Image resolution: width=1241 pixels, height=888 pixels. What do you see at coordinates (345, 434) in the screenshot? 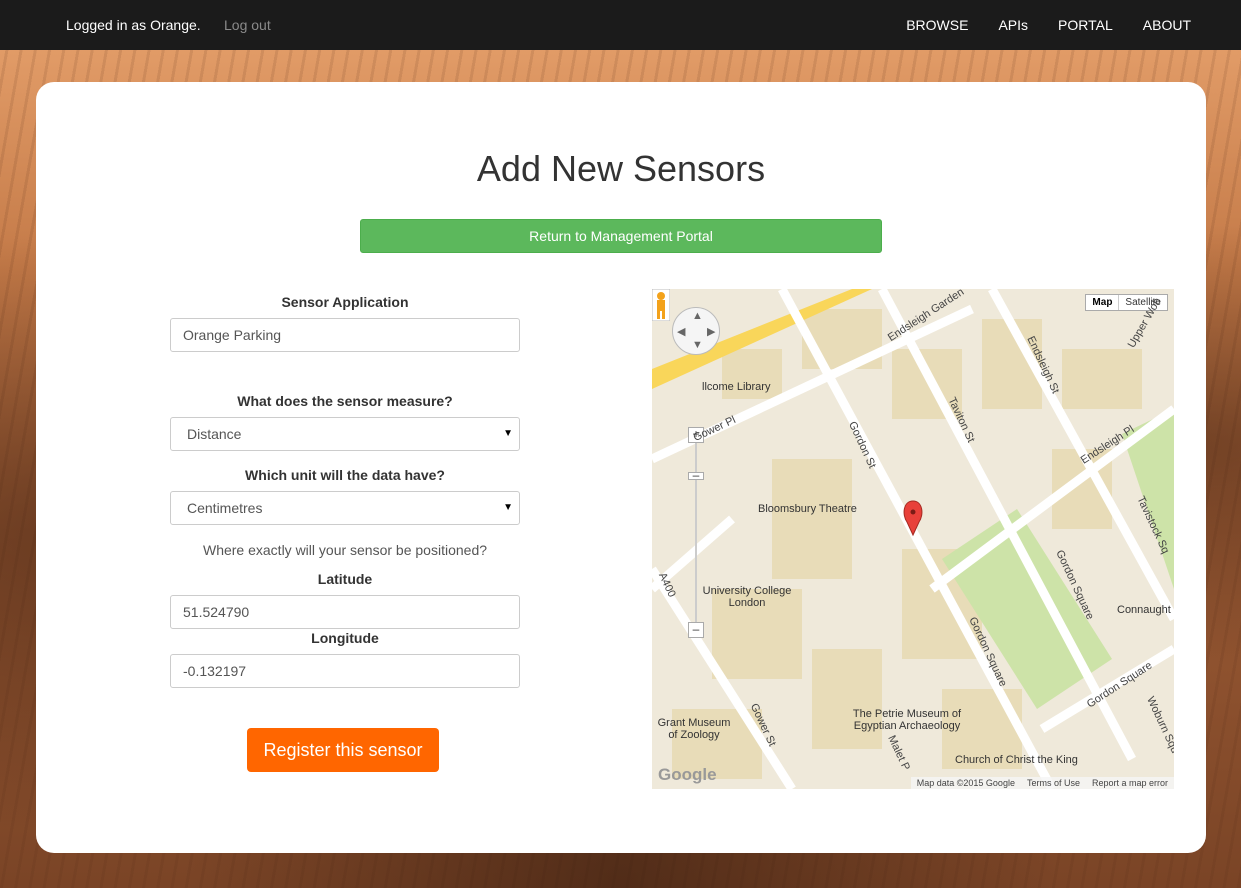
I see `measure-select: Distance ▼` at bounding box center [345, 434].